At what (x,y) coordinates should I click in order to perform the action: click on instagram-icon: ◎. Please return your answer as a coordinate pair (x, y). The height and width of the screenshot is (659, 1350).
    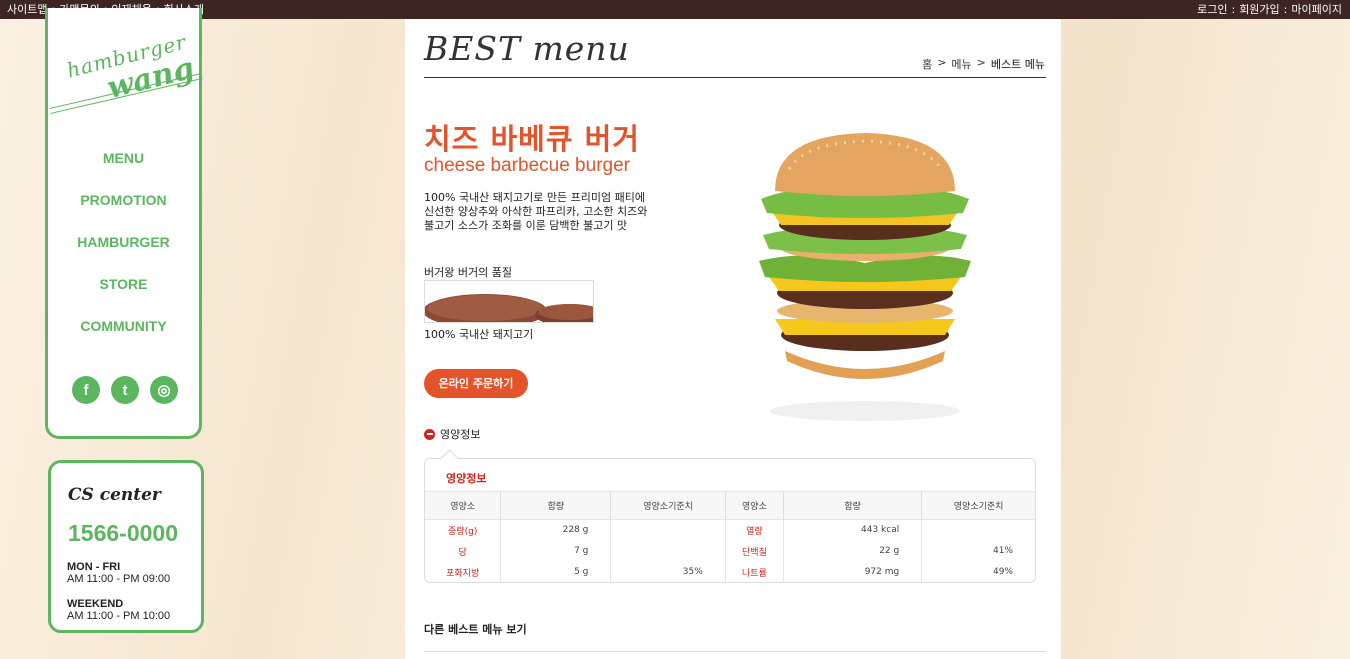
    Looking at the image, I should click on (164, 390).